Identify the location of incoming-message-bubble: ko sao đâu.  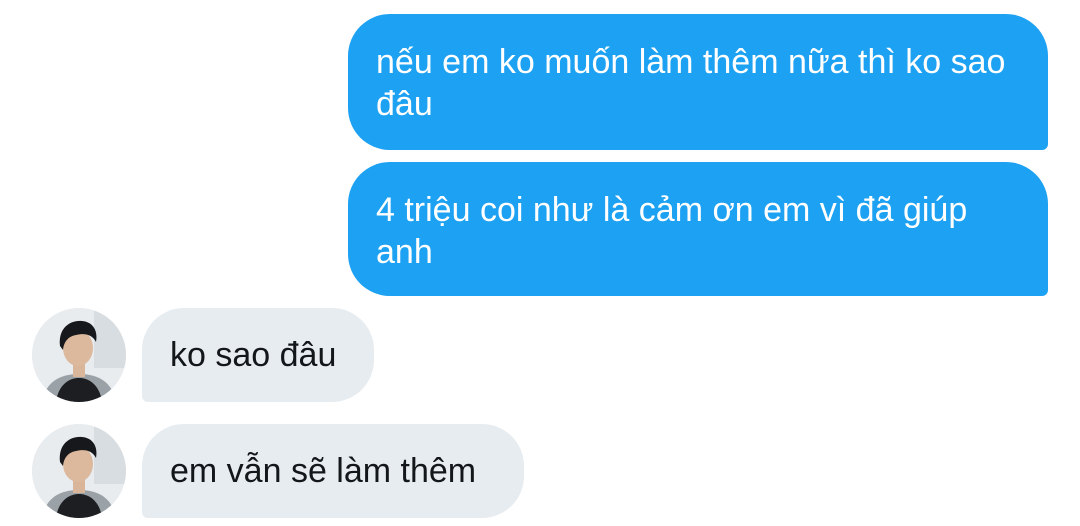
(258, 355).